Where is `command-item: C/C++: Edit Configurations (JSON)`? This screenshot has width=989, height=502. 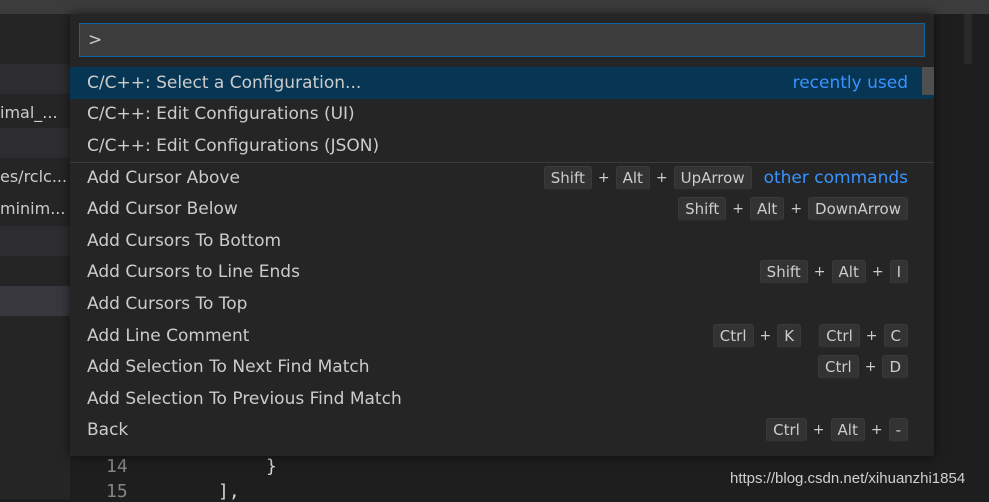
command-item: C/C++: Edit Configurations (JSON) is located at coordinates (502, 146).